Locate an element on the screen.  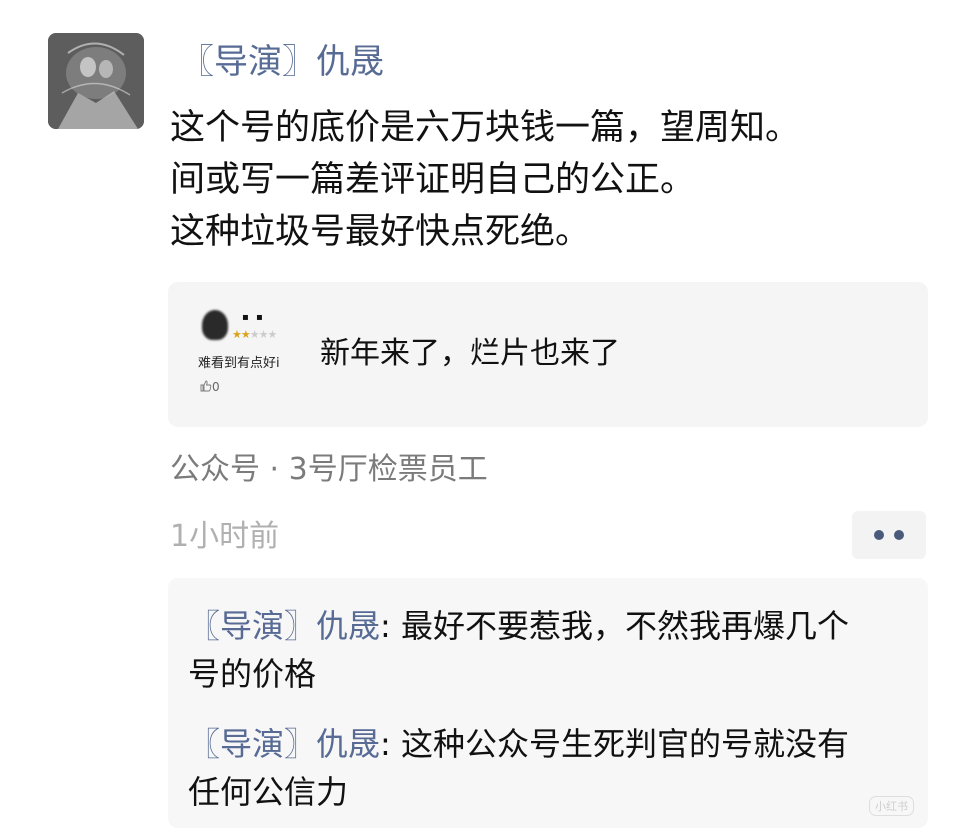
comment-author-name: 〖导演〗仇晟 is located at coordinates (282, 62).